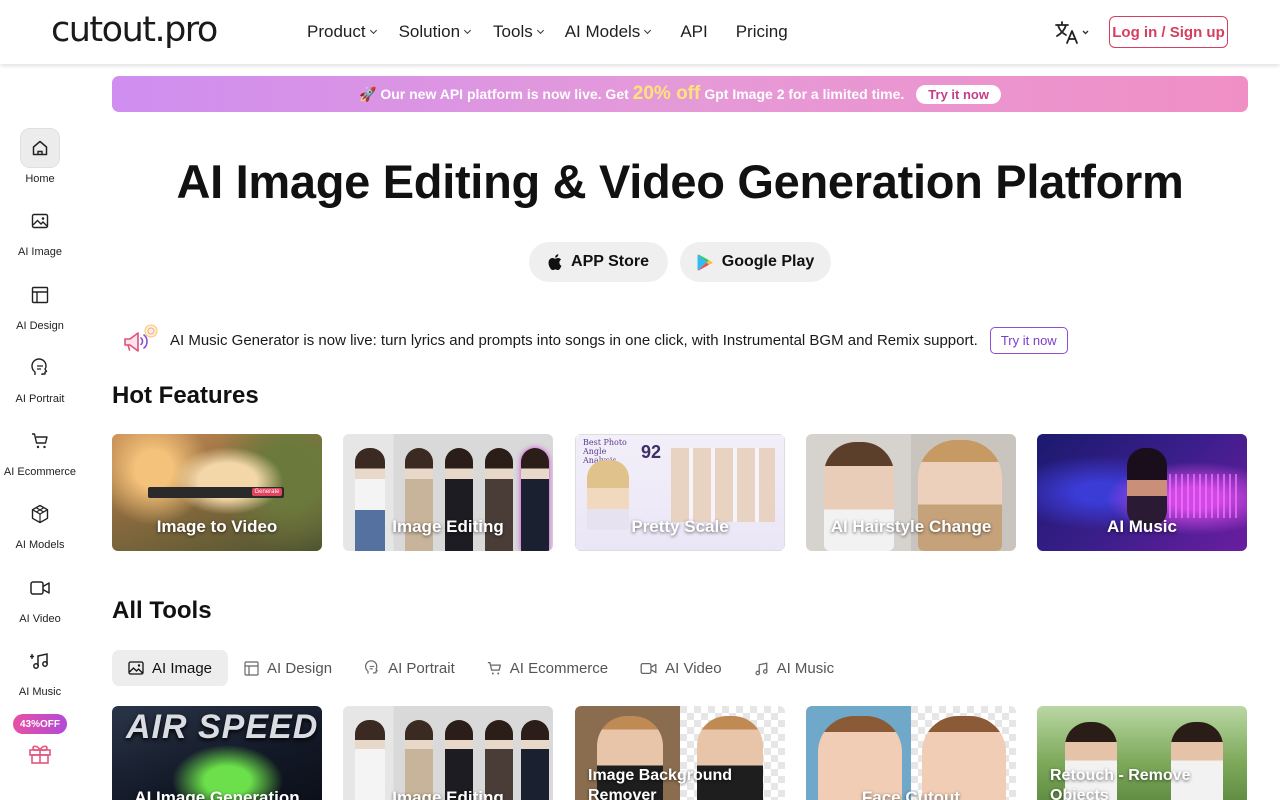 This screenshot has height=800, width=1280. What do you see at coordinates (680, 668) in the screenshot?
I see `tab-ai-video: AI Video` at bounding box center [680, 668].